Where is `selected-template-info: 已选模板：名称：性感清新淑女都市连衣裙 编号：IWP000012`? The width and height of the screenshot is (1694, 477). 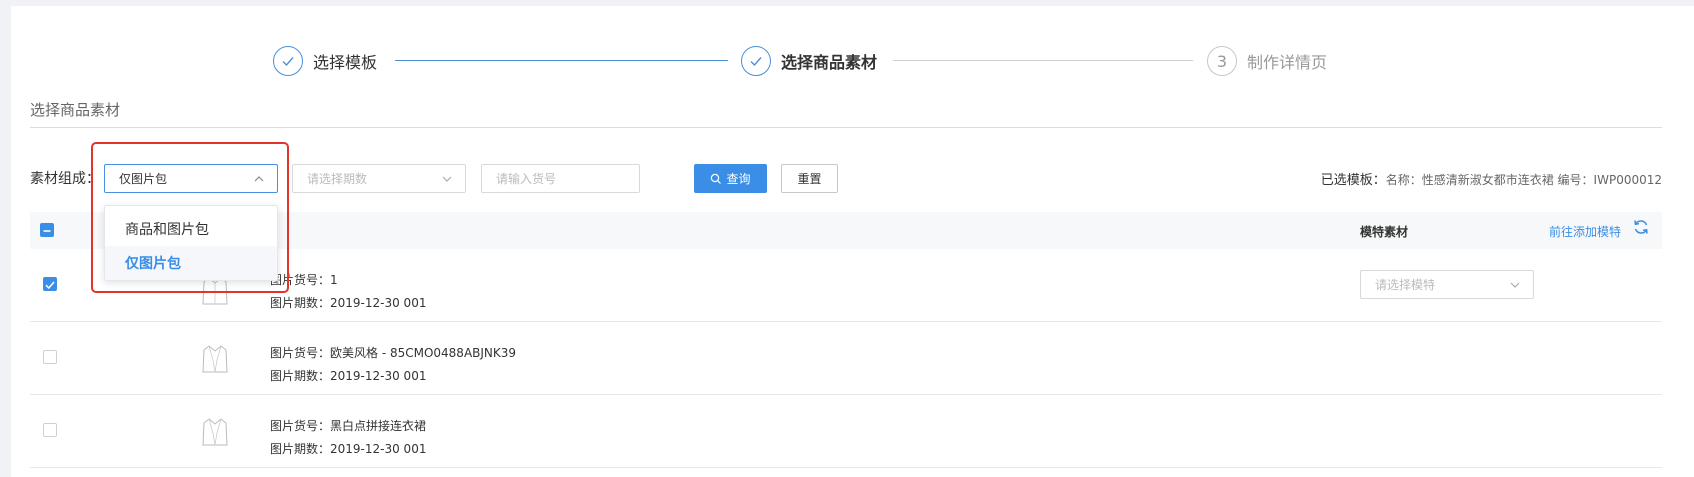 selected-template-info: 已选模板：名称：性感清新淑女都市连衣裙 编号：IWP000012 is located at coordinates (1491, 178).